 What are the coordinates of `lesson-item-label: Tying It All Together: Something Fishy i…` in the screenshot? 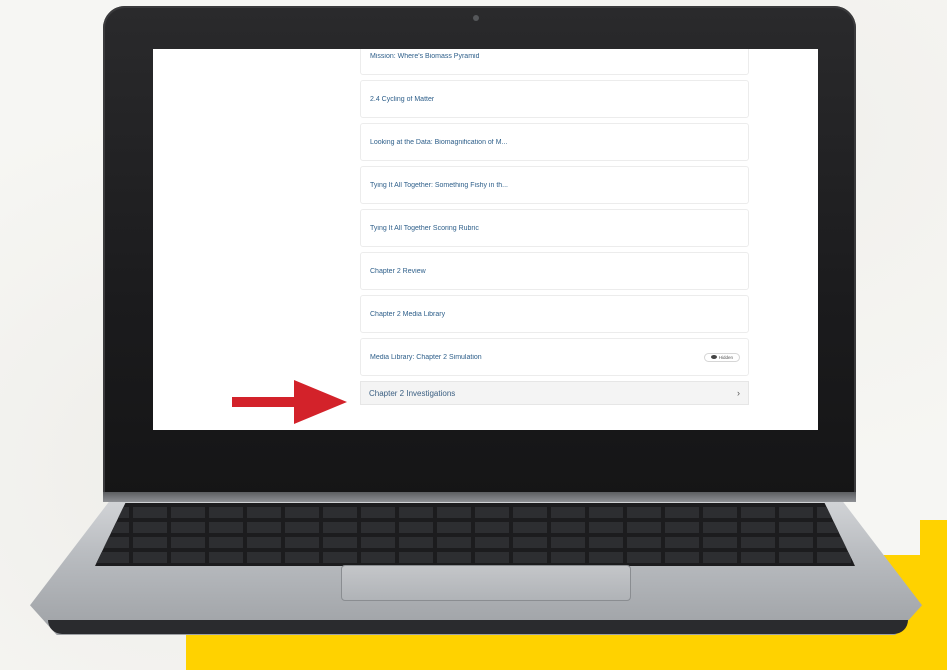 It's located at (439, 185).